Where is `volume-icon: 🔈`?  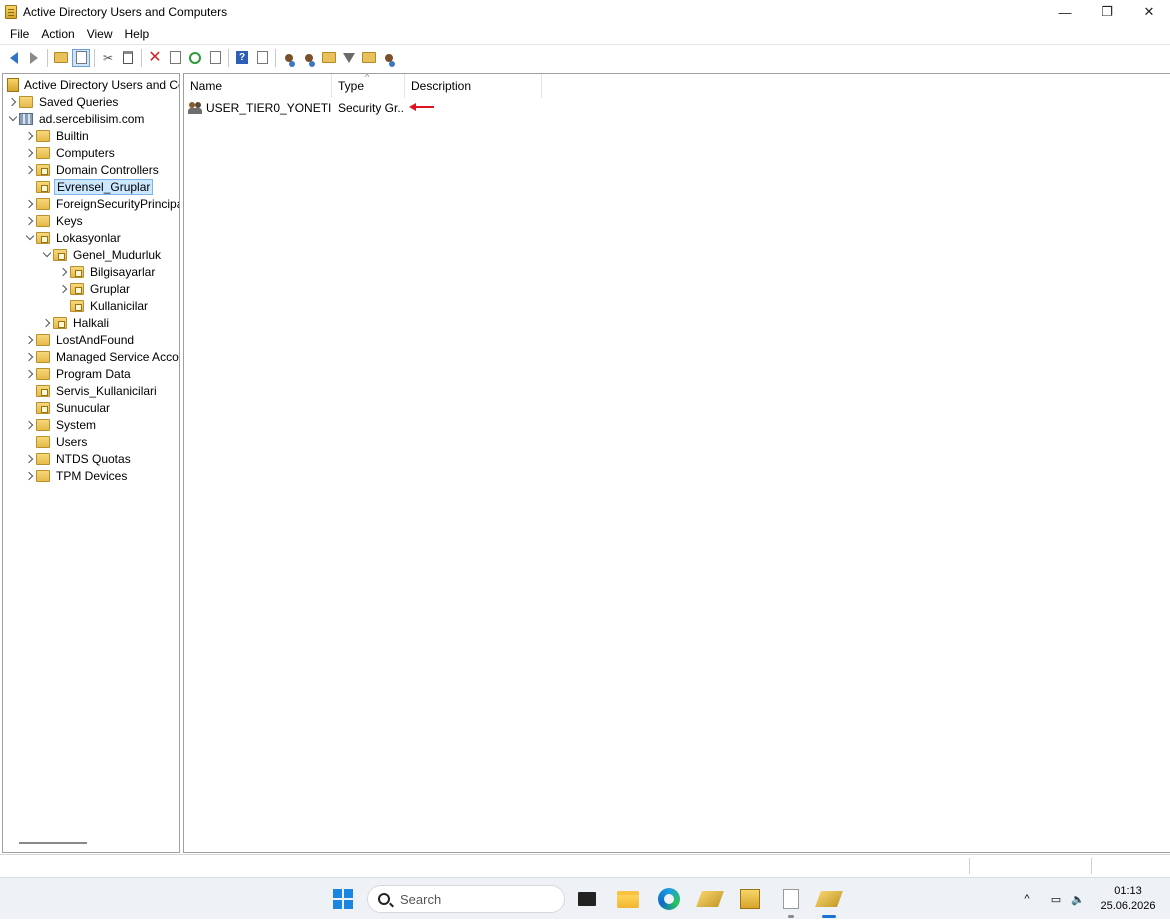
volume-icon: 🔈 is located at coordinates (1078, 899).